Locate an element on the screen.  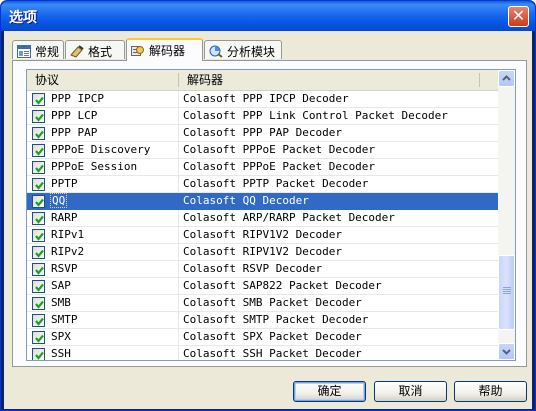
column-header-protocol: 协议 is located at coordinates (103, 80).